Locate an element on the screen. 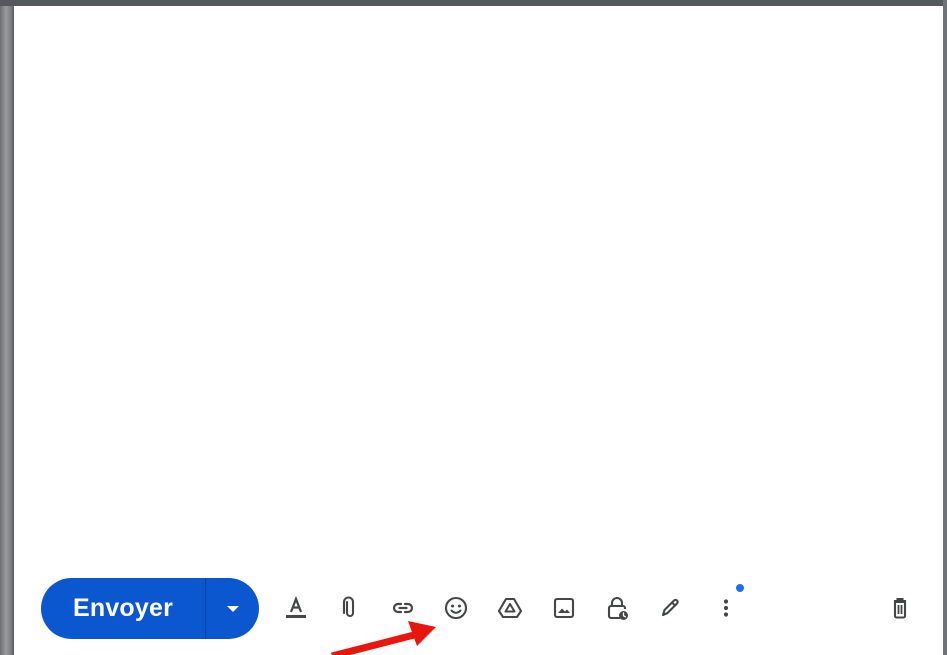 The height and width of the screenshot is (655, 947). signature-icon is located at coordinates (670, 607).